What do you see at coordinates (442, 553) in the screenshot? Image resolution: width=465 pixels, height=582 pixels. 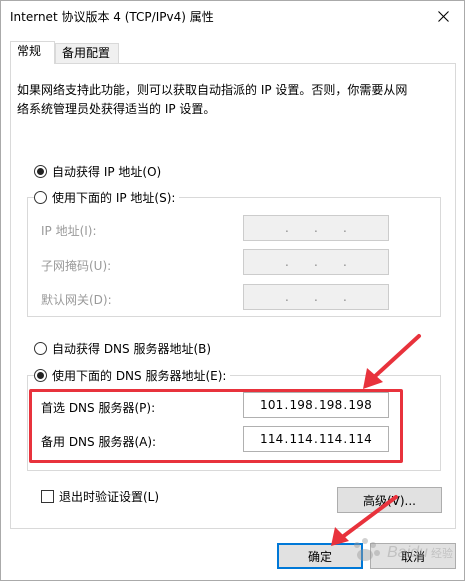 I see `svg-text: 经验` at bounding box center [442, 553].